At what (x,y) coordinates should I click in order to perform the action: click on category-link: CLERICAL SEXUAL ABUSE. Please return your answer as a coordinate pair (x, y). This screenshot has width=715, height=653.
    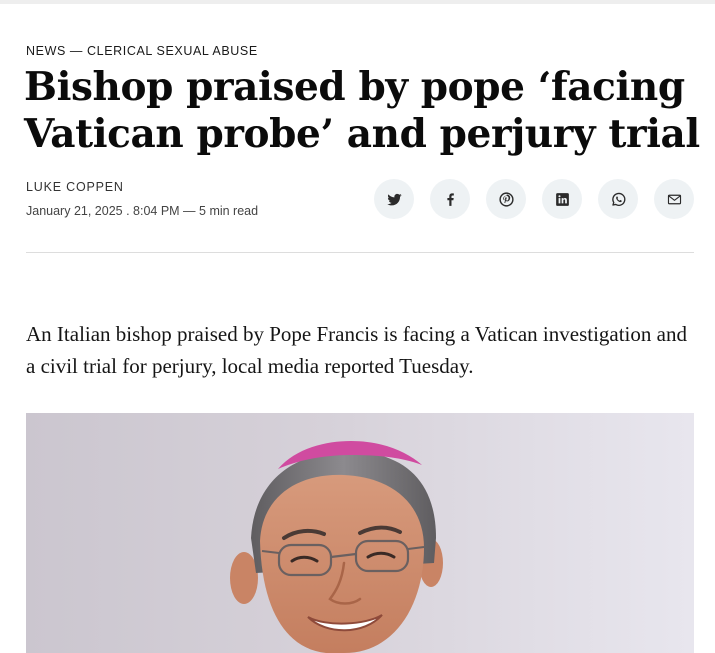
    Looking at the image, I should click on (172, 51).